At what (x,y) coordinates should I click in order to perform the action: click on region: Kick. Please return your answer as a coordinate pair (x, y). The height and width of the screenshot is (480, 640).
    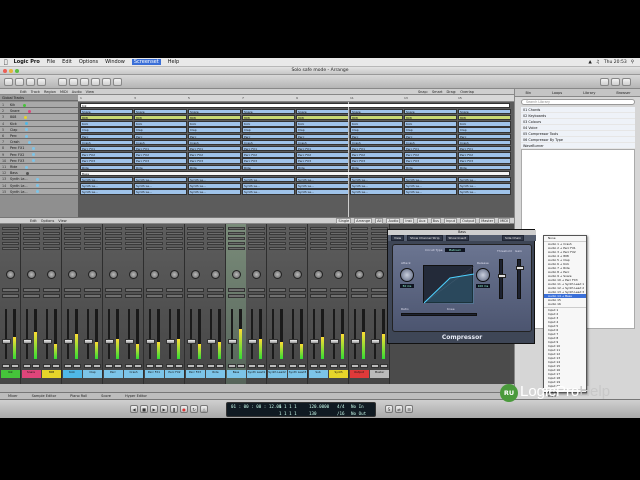
    Looking at the image, I should click on (322, 124).